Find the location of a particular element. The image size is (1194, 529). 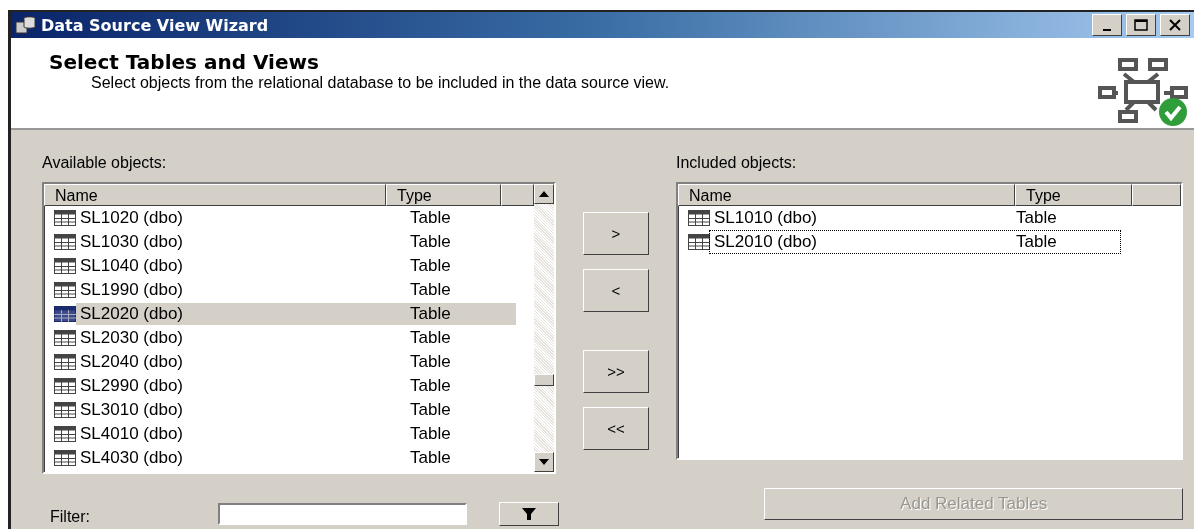

database-icon is located at coordinates (26, 25).